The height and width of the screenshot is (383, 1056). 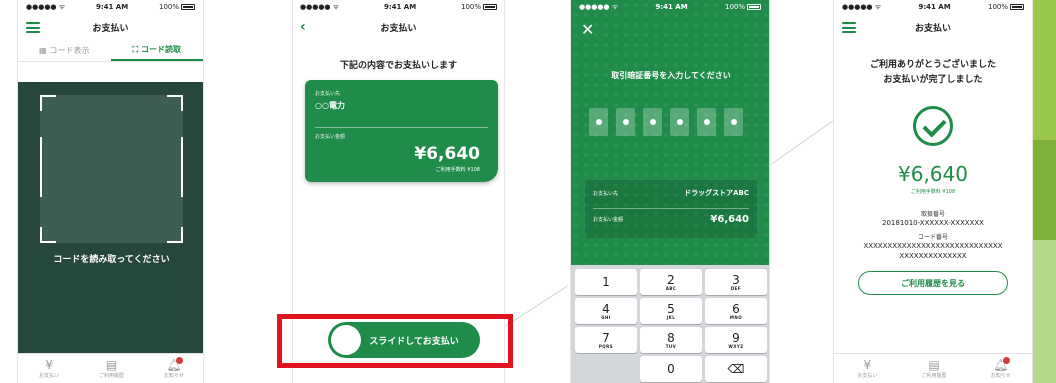 What do you see at coordinates (587, 29) in the screenshot?
I see `close-icon: ✕` at bounding box center [587, 29].